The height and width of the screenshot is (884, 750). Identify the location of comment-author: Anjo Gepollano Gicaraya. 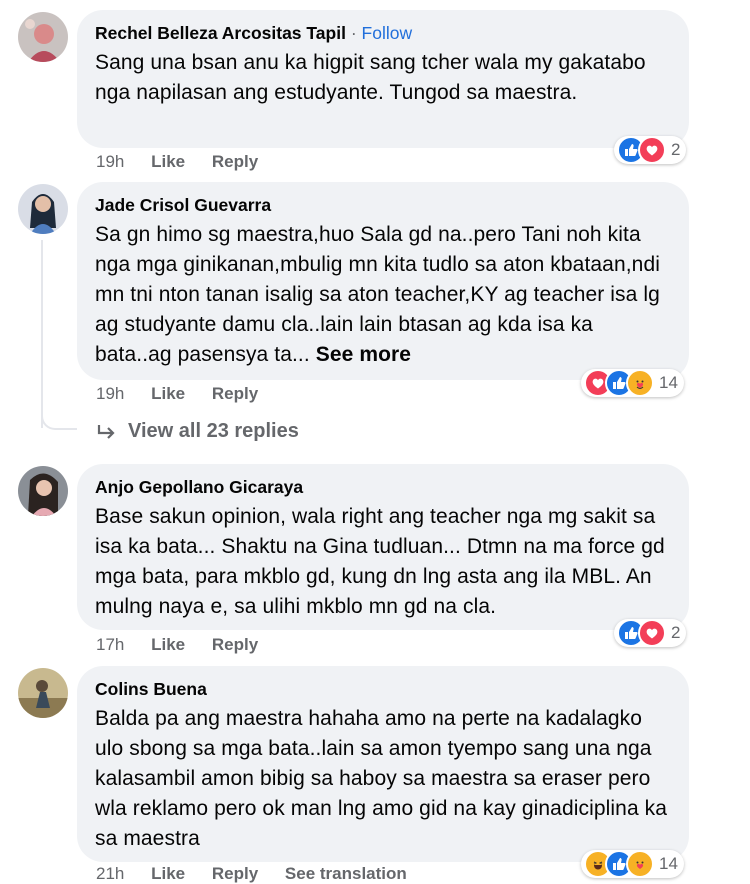
(382, 487).